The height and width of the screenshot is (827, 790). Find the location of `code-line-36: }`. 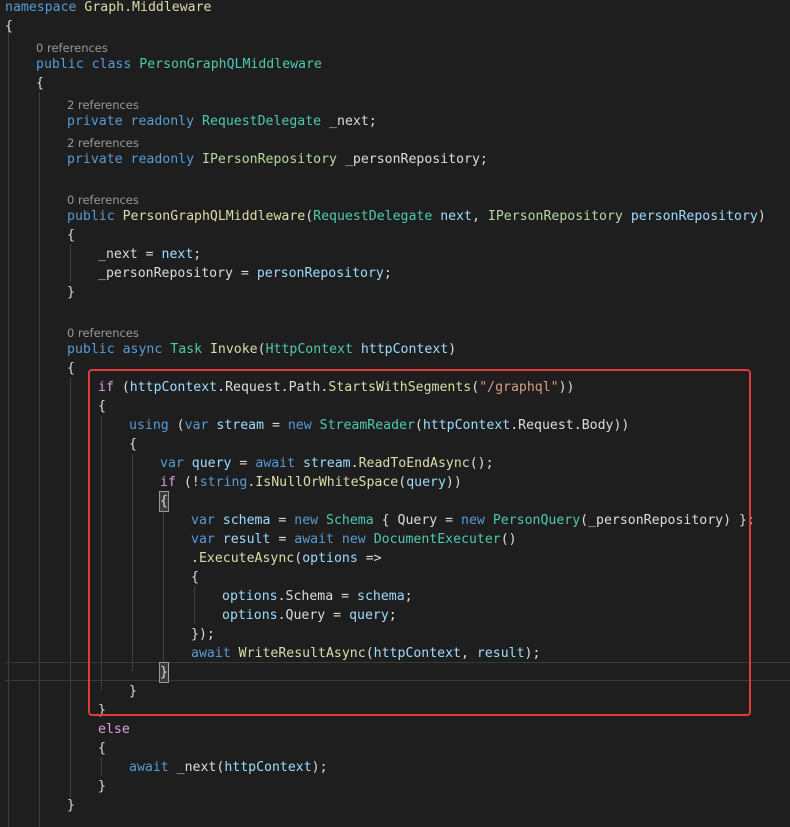

code-line-36: } is located at coordinates (71, 805).